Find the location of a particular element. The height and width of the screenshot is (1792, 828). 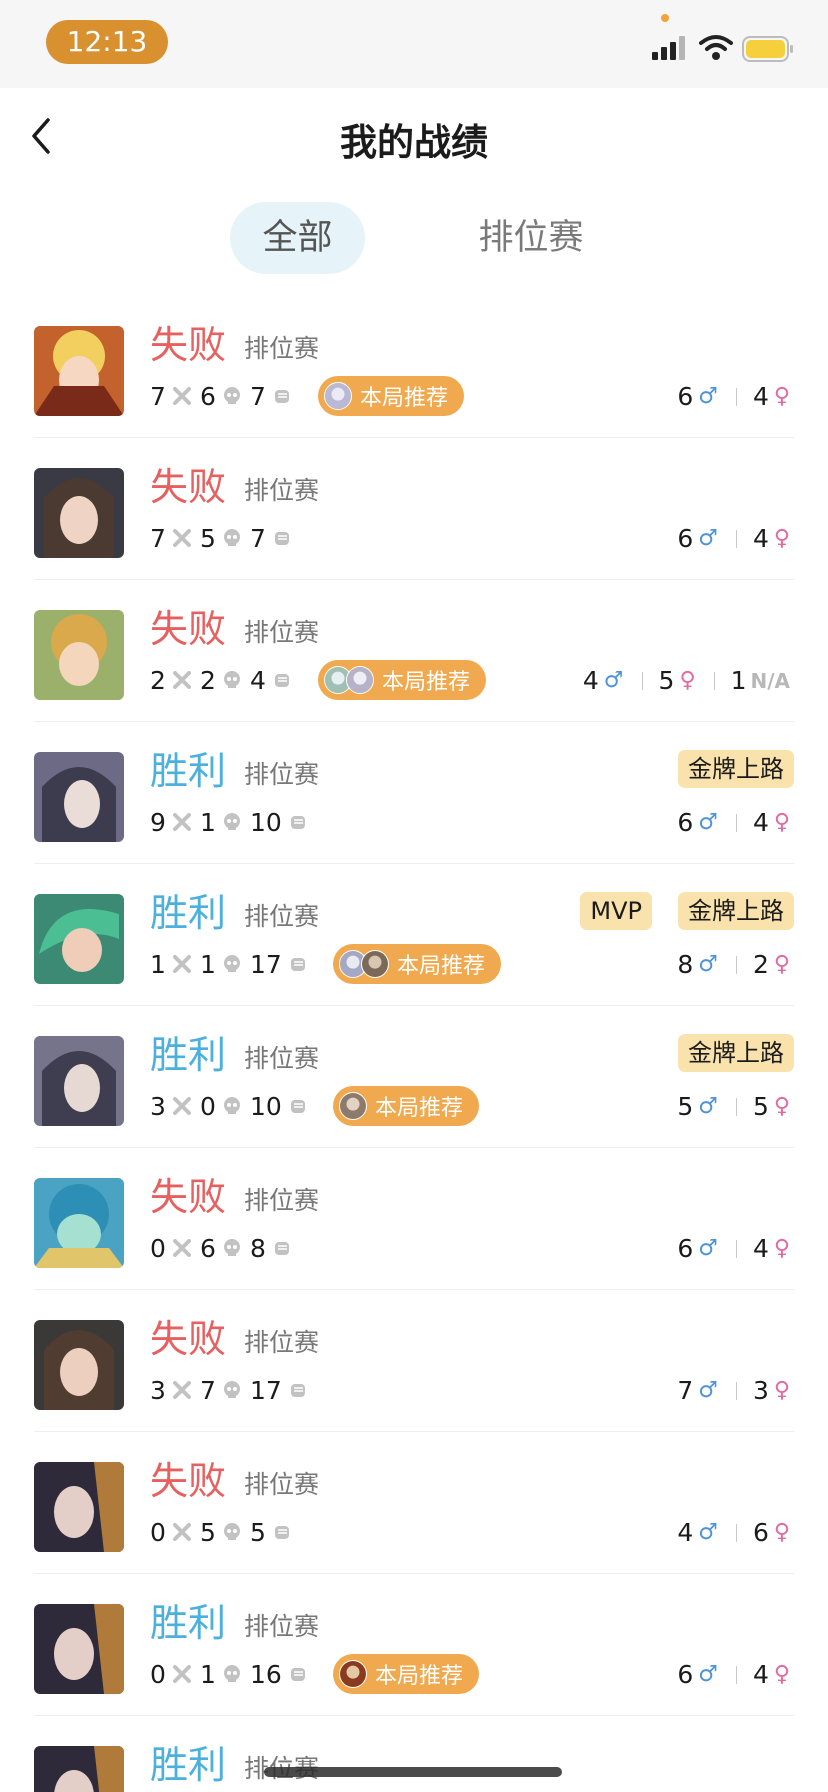

match-row: 失败 排位赛 3 7 17 7 ♂ 3 ♀ is located at coordinates (414, 1361).